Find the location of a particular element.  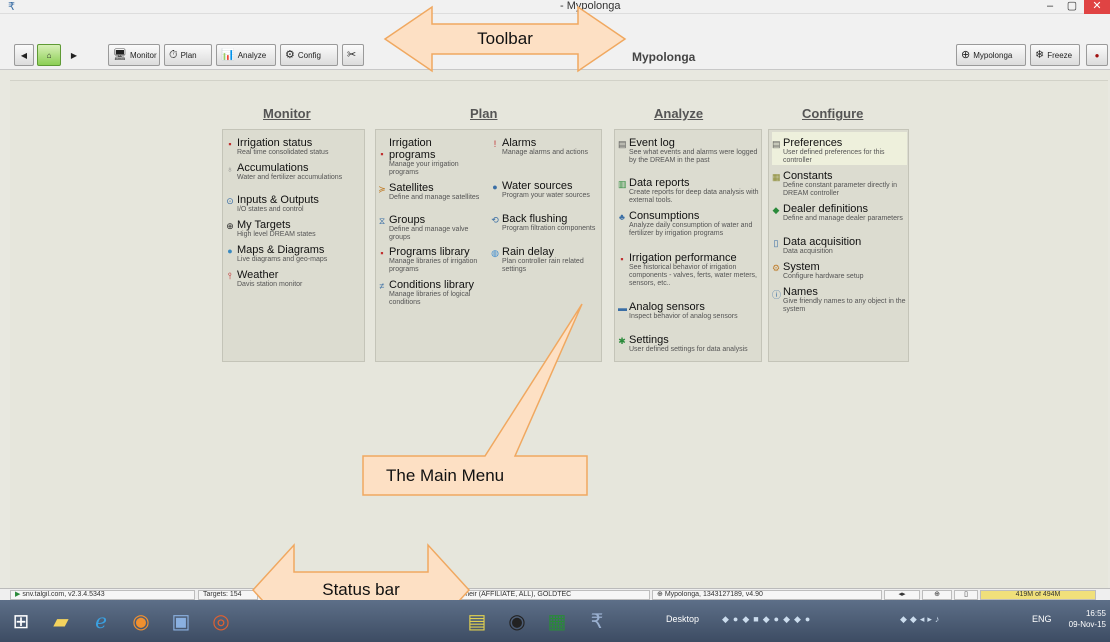

menu-my-targets: ⊕ My Targets High level DREAM states is located at coordinates (294, 229).